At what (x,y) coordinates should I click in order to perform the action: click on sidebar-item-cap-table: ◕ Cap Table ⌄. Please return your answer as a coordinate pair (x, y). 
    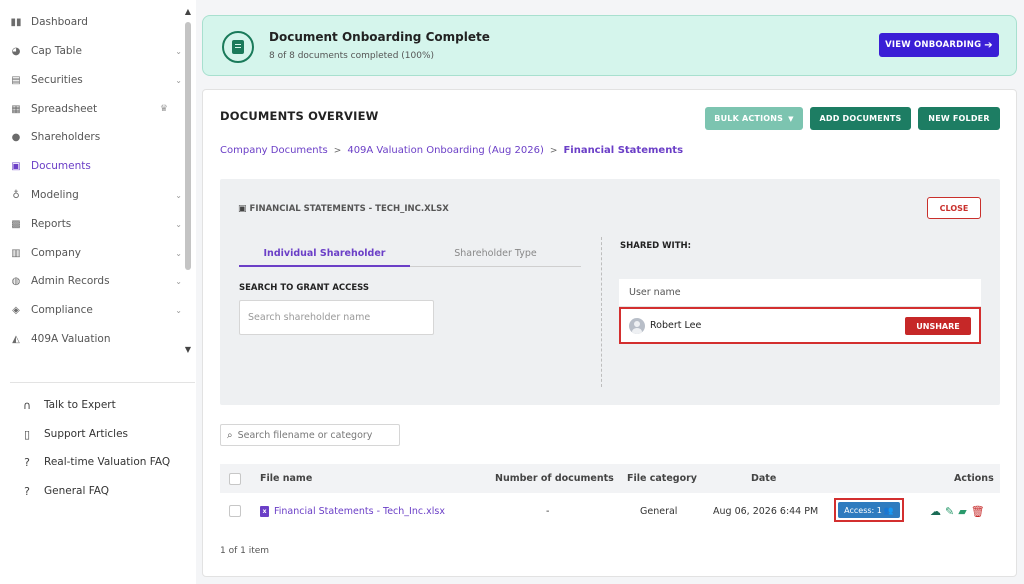
    Looking at the image, I should click on (96, 51).